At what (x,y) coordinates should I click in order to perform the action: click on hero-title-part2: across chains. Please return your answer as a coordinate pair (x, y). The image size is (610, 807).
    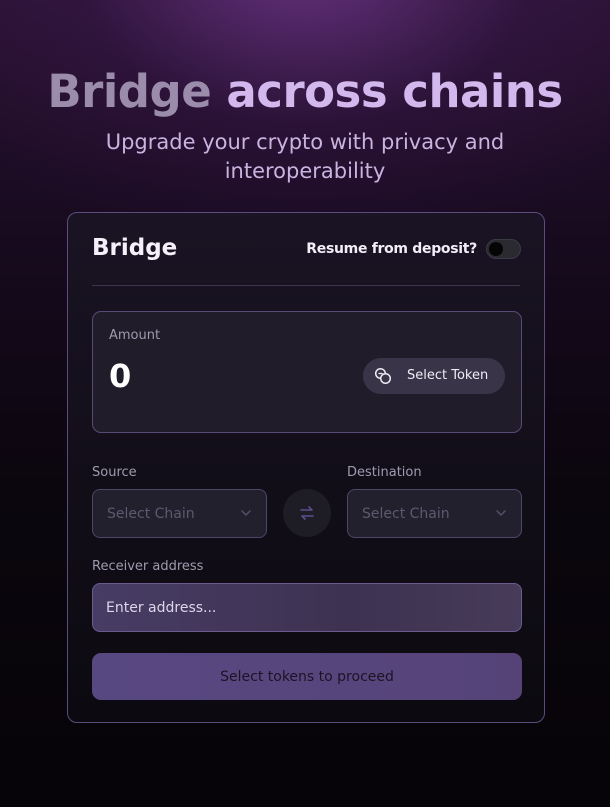
    Looking at the image, I should click on (394, 91).